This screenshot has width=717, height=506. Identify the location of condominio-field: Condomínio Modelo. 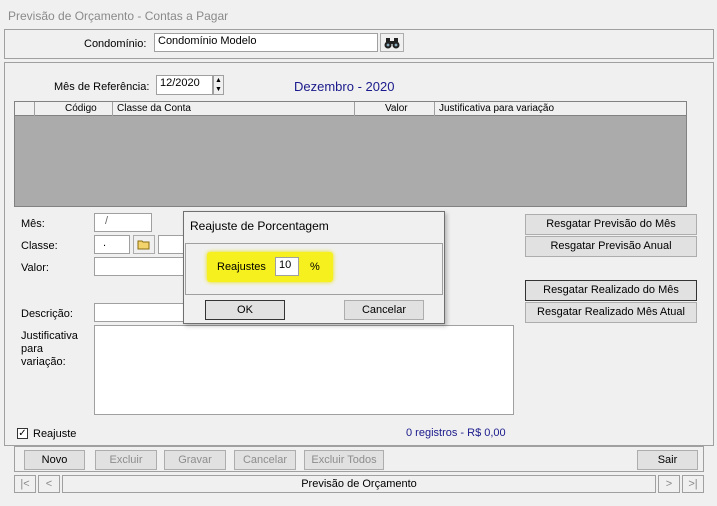
(266, 42).